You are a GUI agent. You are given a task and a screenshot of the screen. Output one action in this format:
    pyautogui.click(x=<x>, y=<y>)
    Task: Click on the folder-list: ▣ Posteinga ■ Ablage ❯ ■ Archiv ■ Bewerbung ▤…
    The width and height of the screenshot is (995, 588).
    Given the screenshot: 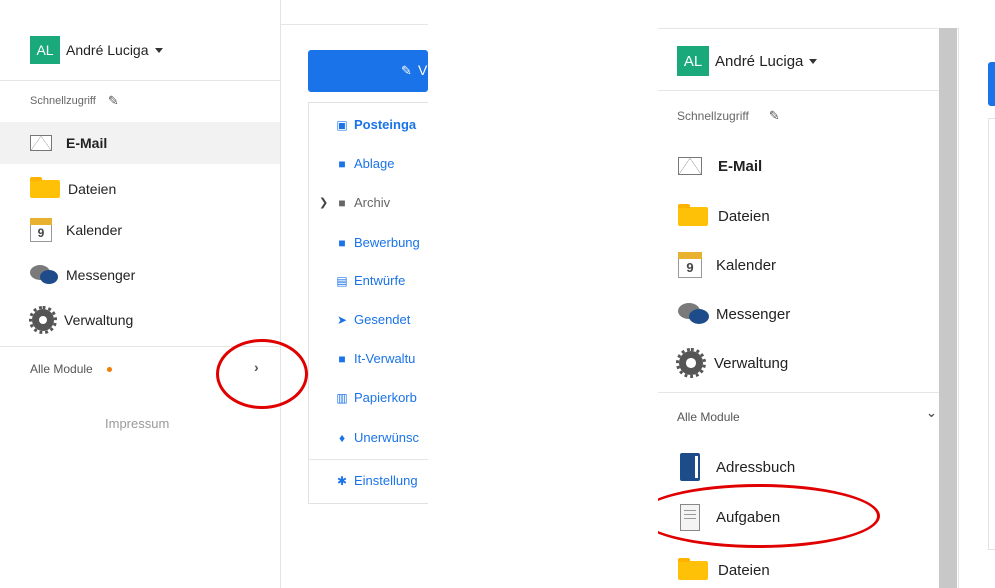 What is the action you would take?
    pyautogui.click(x=368, y=303)
    